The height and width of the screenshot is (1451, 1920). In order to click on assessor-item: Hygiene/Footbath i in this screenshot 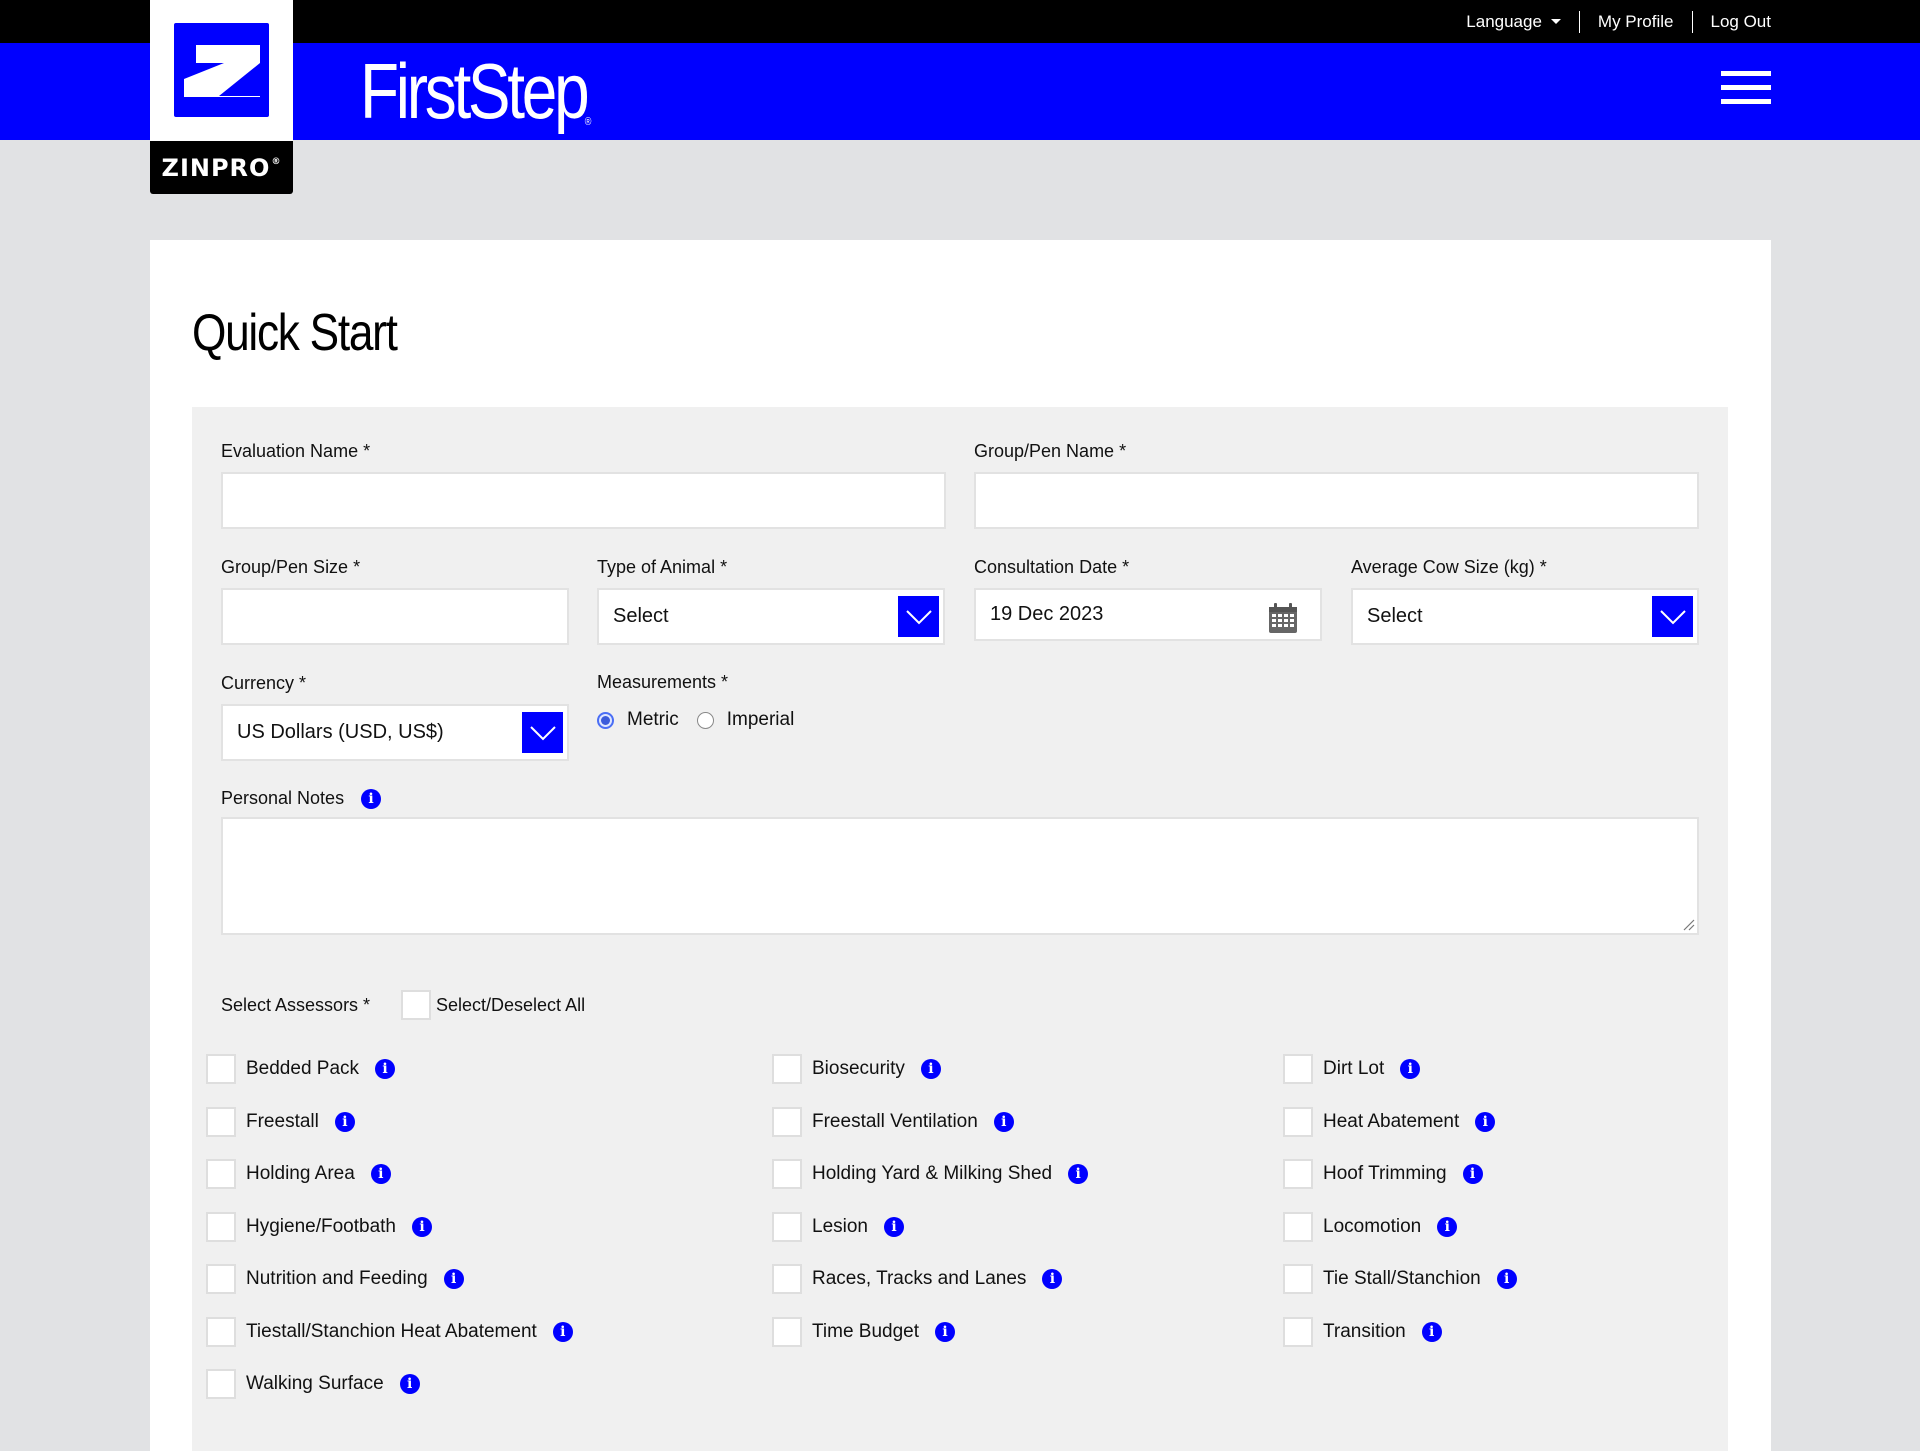, I will do `click(319, 1226)`.